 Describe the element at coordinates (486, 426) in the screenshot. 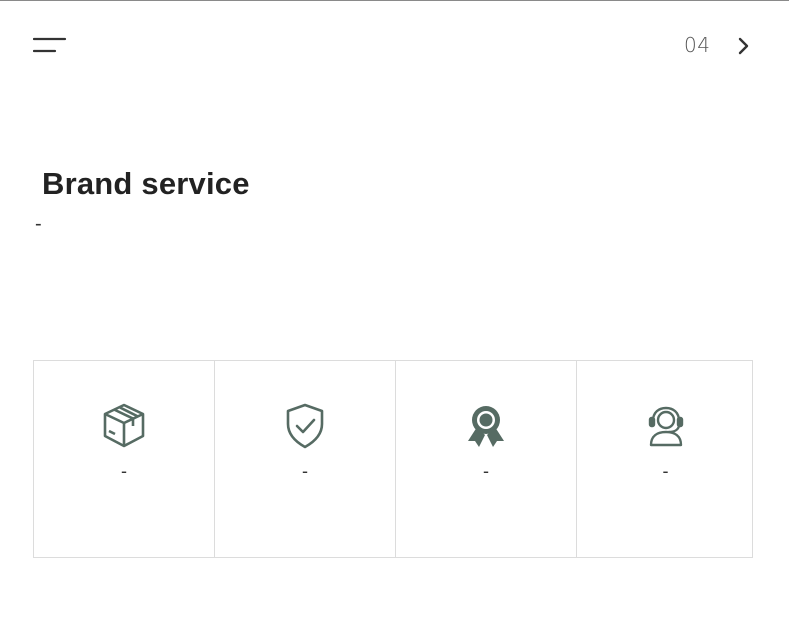

I see `award-ribbon-icon` at that location.